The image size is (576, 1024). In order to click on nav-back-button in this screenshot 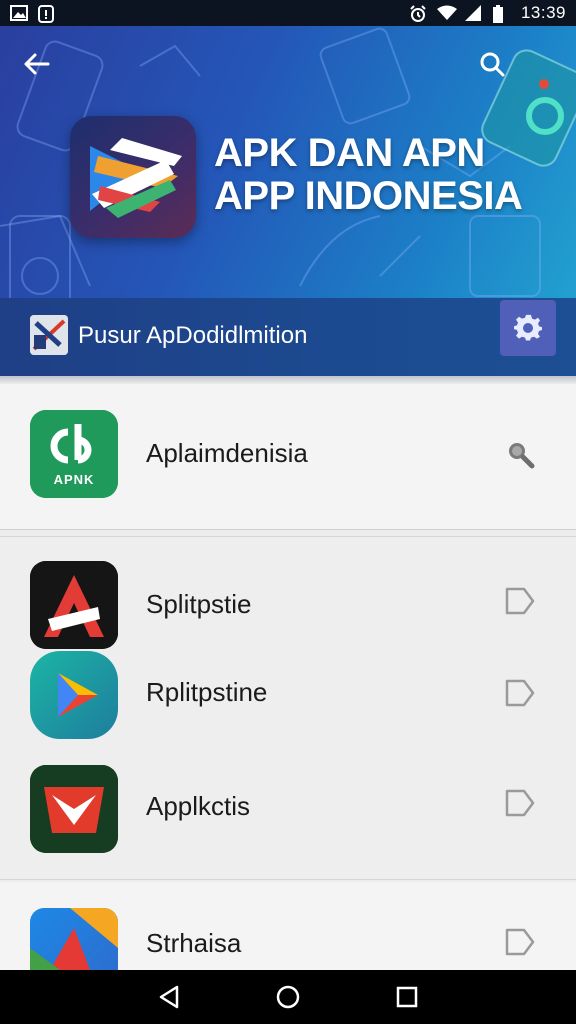, I will do `click(169, 997)`.